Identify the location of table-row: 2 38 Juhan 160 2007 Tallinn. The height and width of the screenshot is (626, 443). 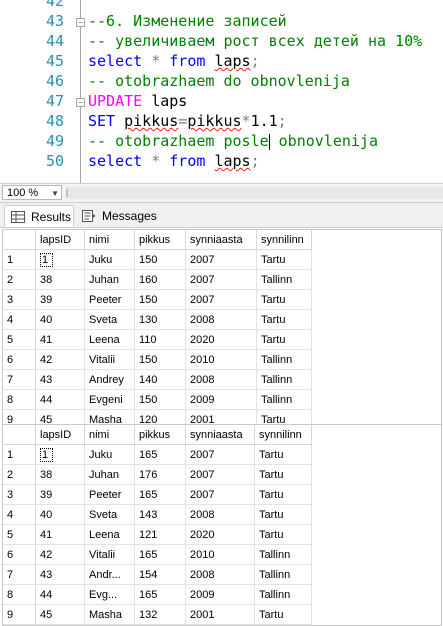
(157, 279).